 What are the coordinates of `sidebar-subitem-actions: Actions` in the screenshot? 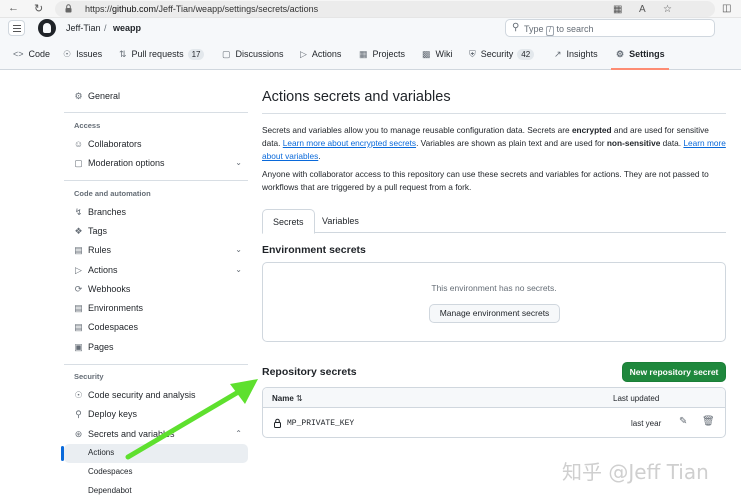 It's located at (154, 453).